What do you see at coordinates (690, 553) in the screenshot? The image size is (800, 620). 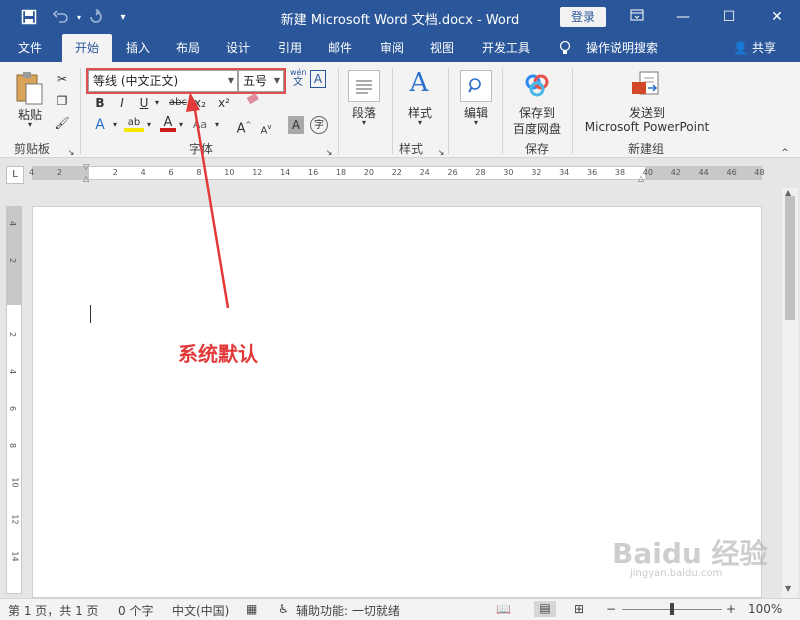 I see `baidu-watermark: Baidu 经验` at bounding box center [690, 553].